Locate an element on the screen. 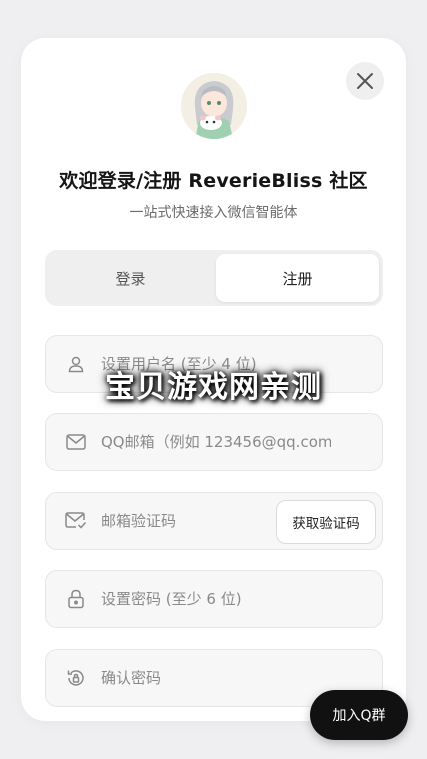 The image size is (427, 759). confirm-password-input is located at coordinates (216, 678).